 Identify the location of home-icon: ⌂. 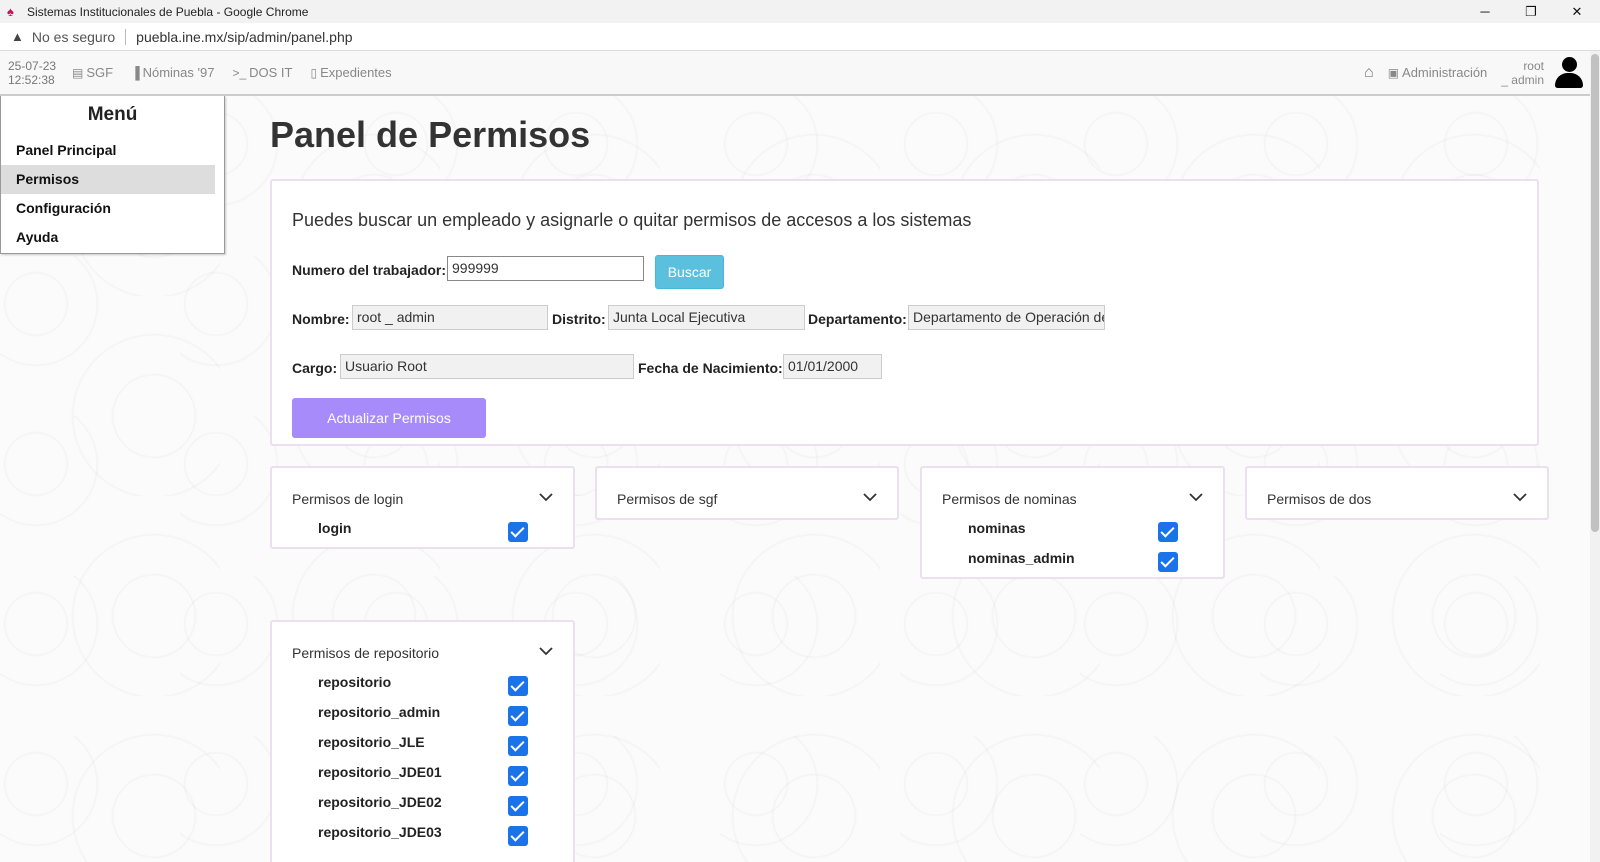
(1369, 73).